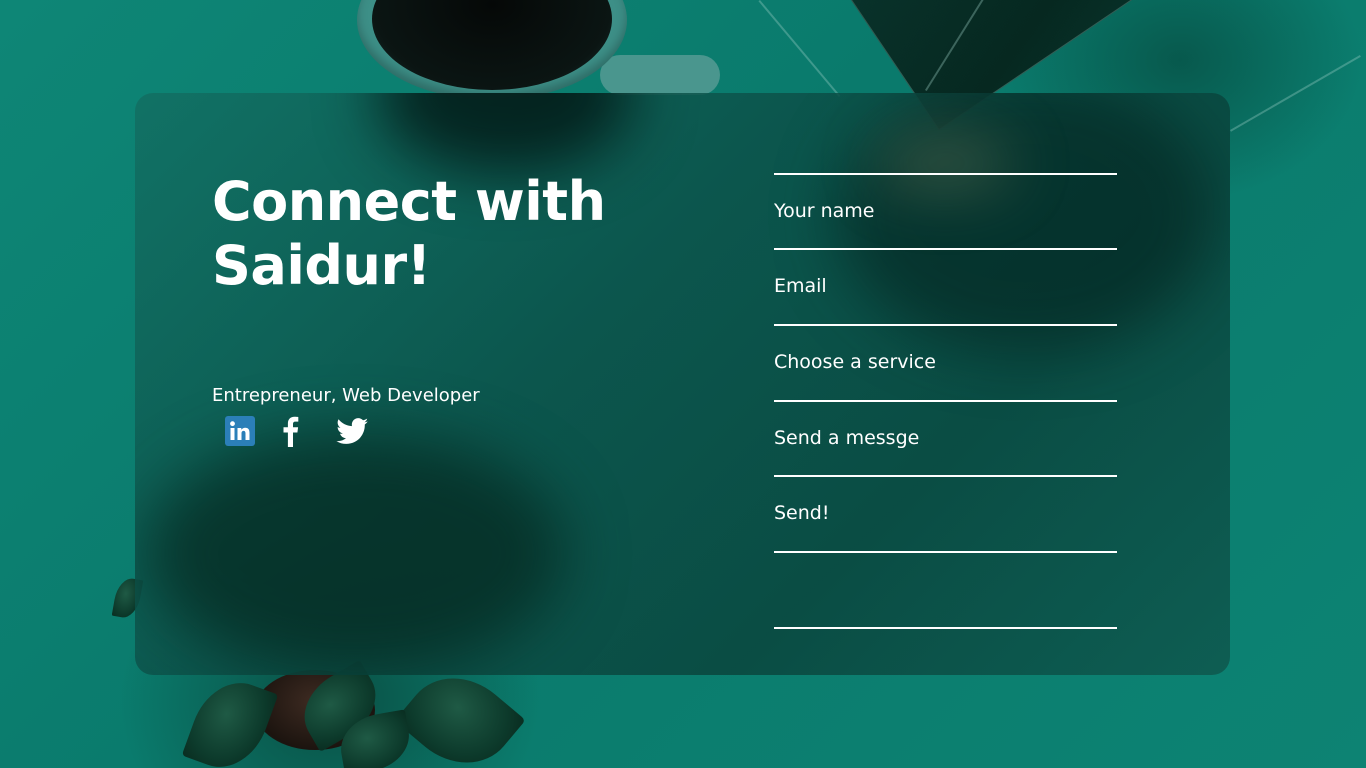  I want to click on service-select: Choose a service, so click(945, 362).